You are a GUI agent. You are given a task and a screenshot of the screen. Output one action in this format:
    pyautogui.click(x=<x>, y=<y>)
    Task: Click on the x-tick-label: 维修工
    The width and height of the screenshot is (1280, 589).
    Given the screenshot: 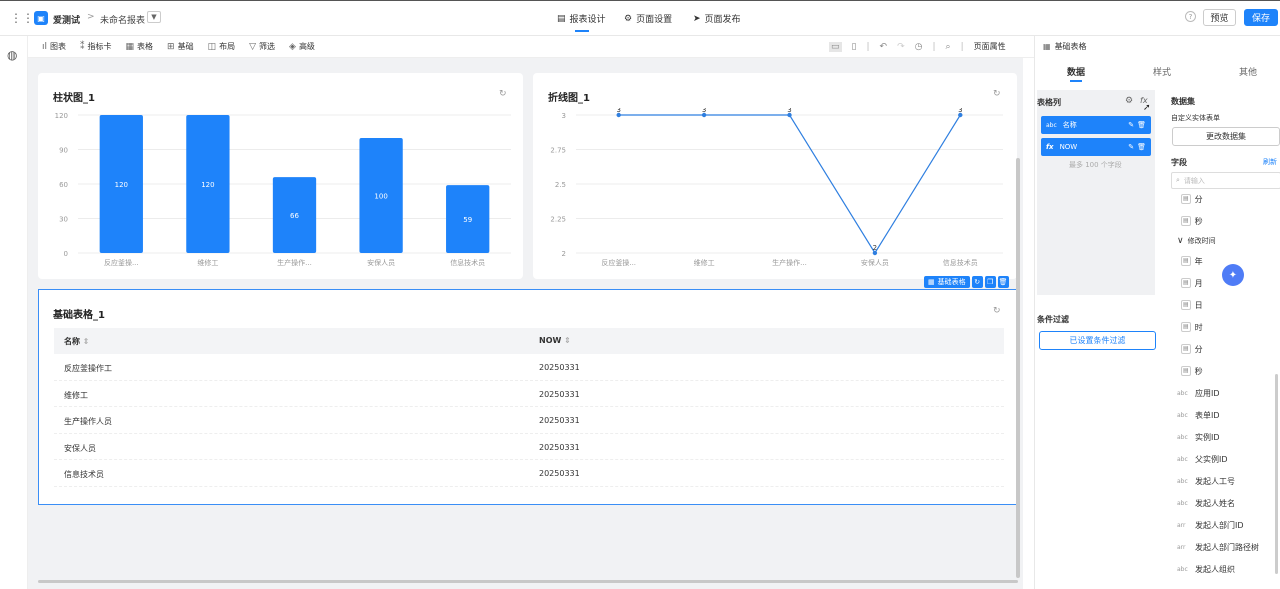 What is the action you would take?
    pyautogui.click(x=207, y=262)
    